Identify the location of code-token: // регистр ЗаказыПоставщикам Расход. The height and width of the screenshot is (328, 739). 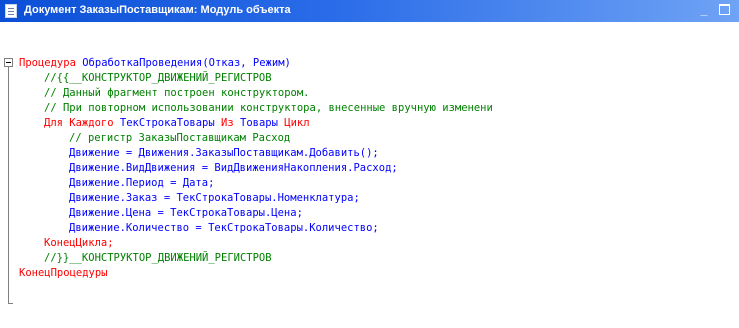
(180, 138).